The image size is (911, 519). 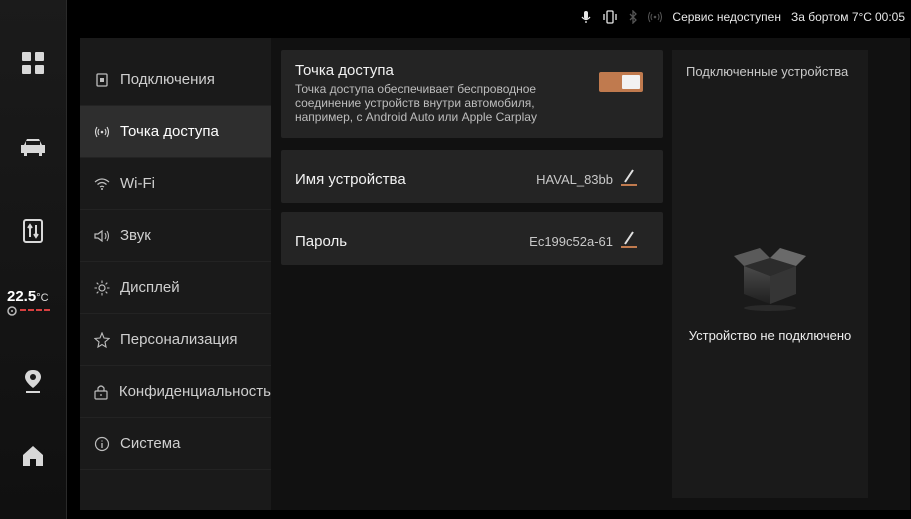 I want to click on nav-item-label: Система, so click(x=150, y=443).